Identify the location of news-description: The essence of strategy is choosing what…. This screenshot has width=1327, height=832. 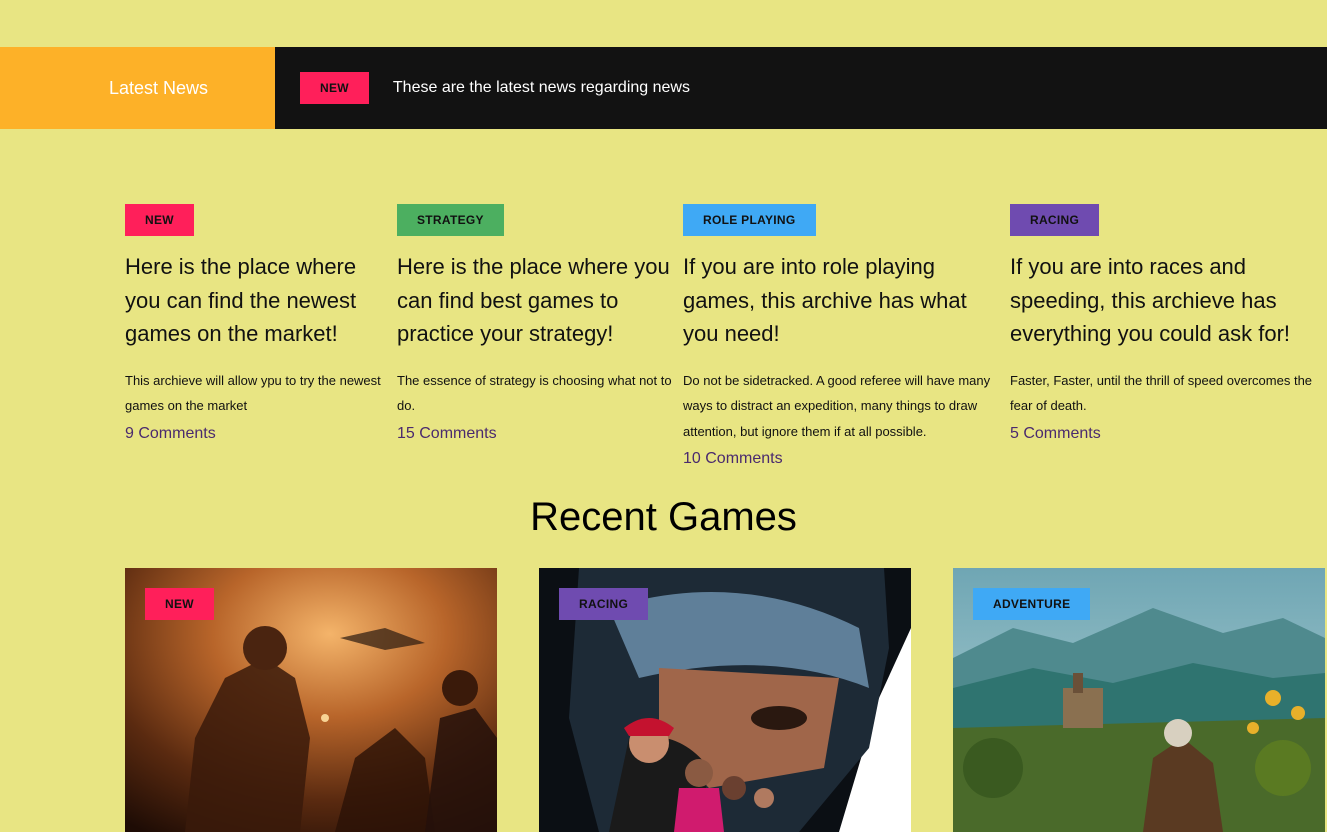
(534, 393).